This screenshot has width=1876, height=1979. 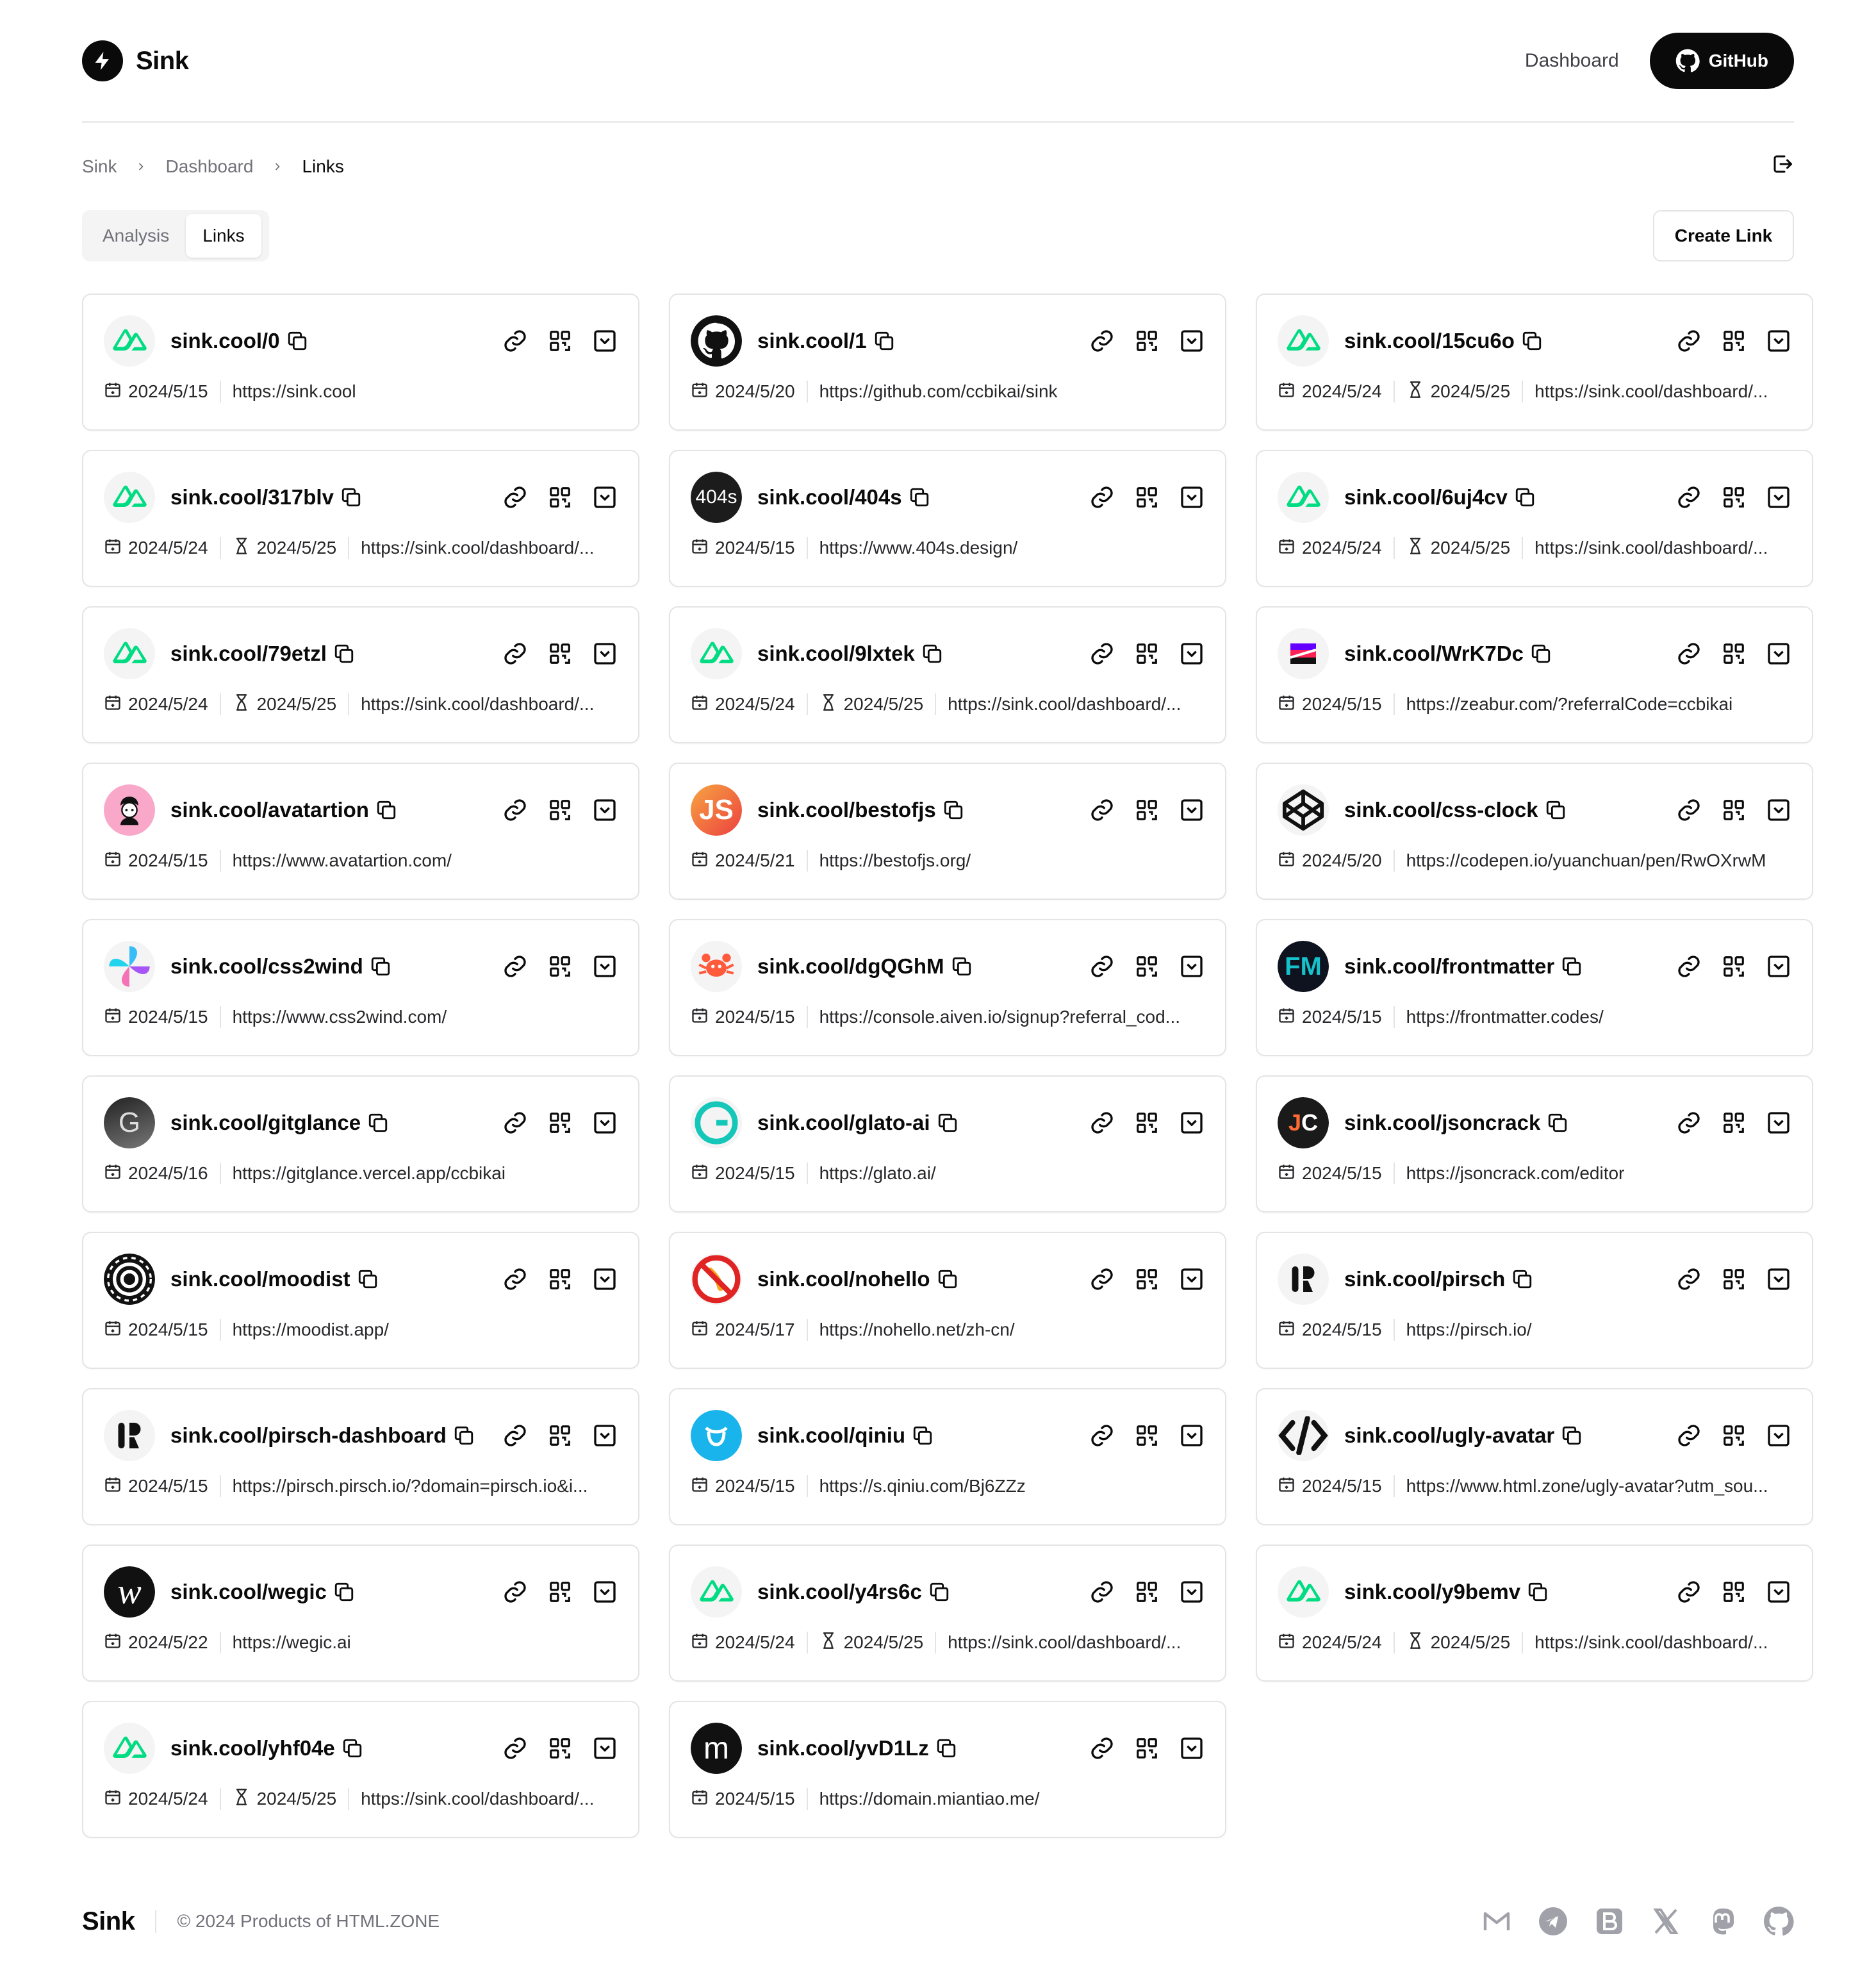 What do you see at coordinates (262, 1592) in the screenshot?
I see `short-link: sink.cool/wegic` at bounding box center [262, 1592].